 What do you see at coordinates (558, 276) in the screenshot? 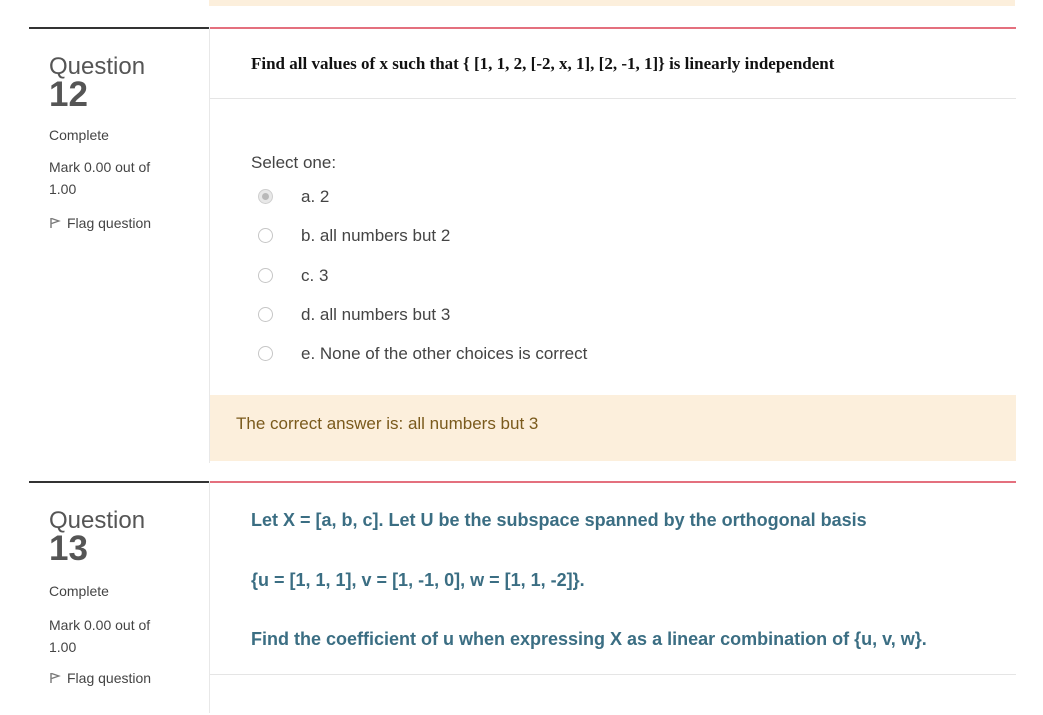
I see `answer-option-c: c. 3` at bounding box center [558, 276].